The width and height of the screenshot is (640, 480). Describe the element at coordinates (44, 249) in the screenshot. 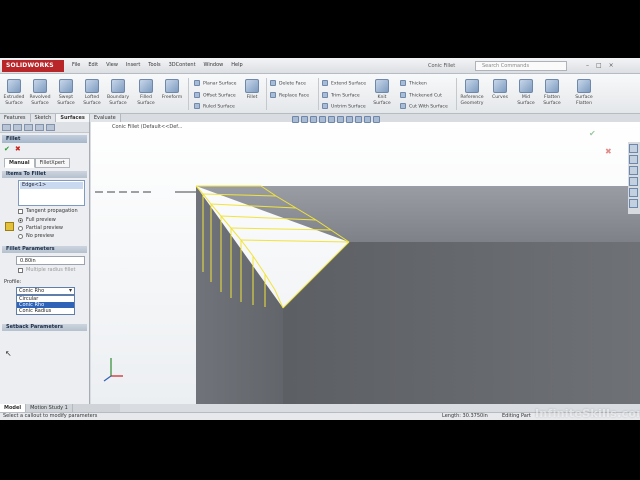

I see `fillet-parameters-header: Fillet Parameters` at that location.